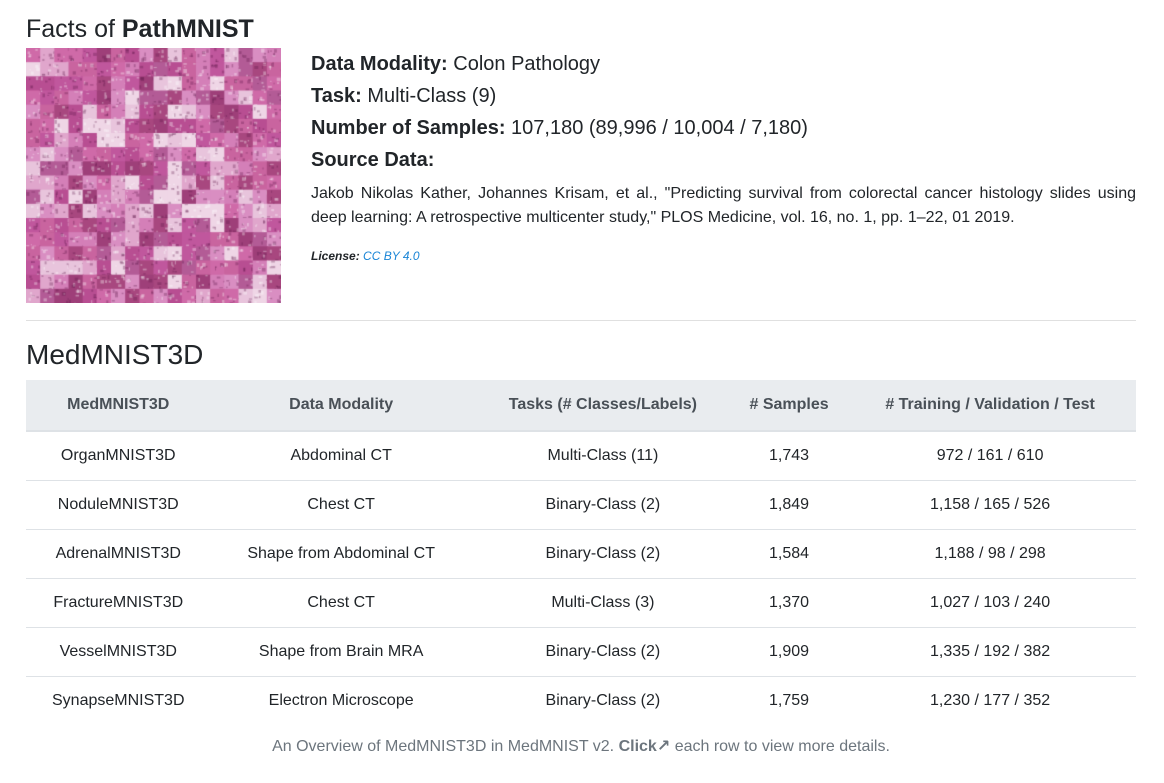 This screenshot has height=783, width=1164. What do you see at coordinates (789, 700) in the screenshot?
I see `cell-samples: 1,759` at bounding box center [789, 700].